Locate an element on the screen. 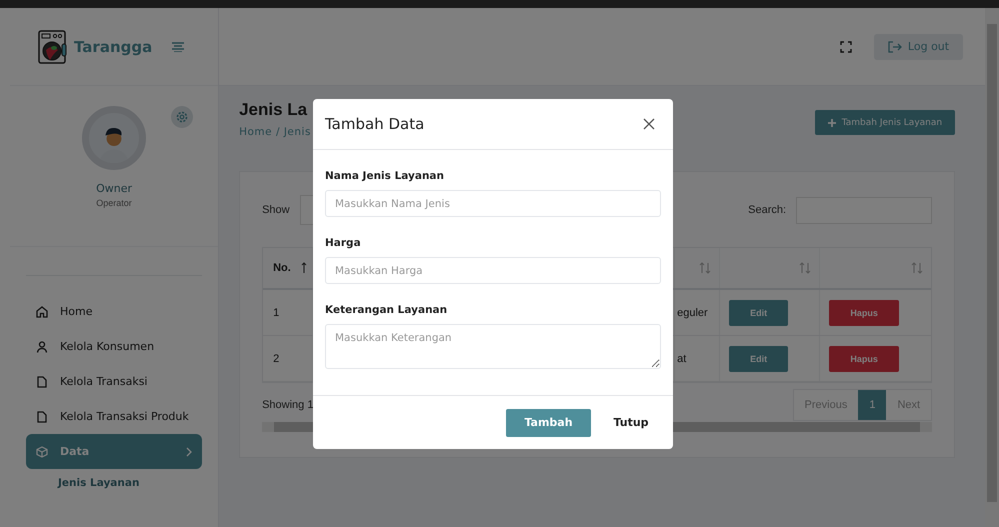 This screenshot has height=527, width=999. brand-name: Tarangga is located at coordinates (113, 47).